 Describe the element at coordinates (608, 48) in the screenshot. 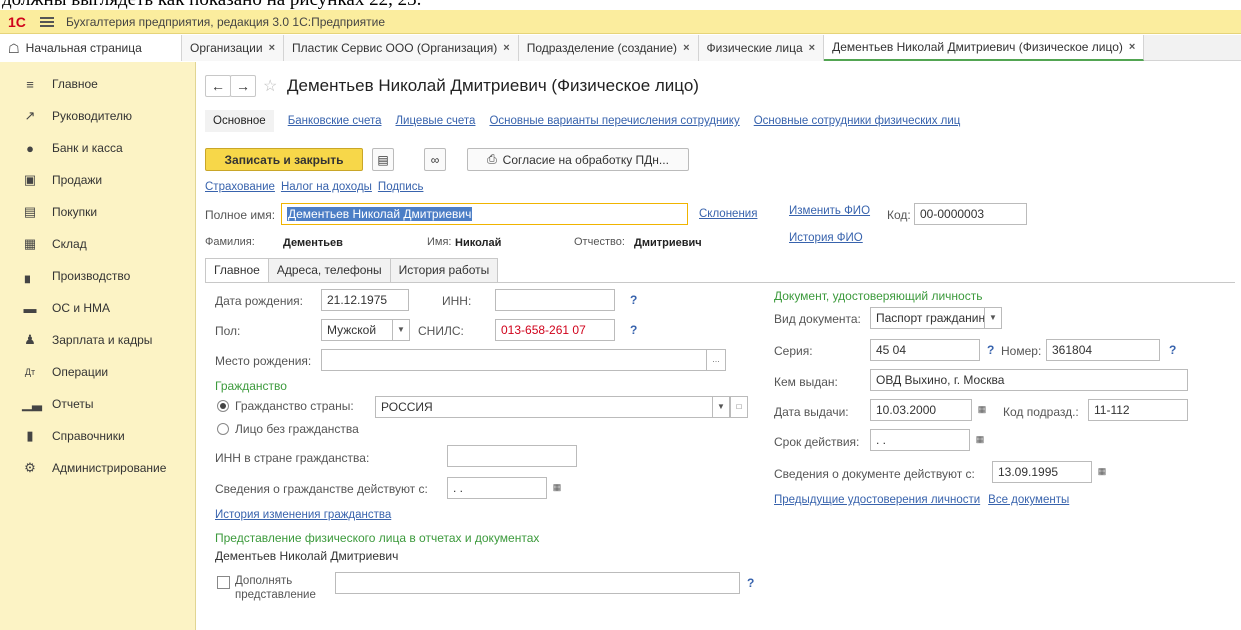

I see `tab-subdivision: Подразделение (создание) ×` at that location.